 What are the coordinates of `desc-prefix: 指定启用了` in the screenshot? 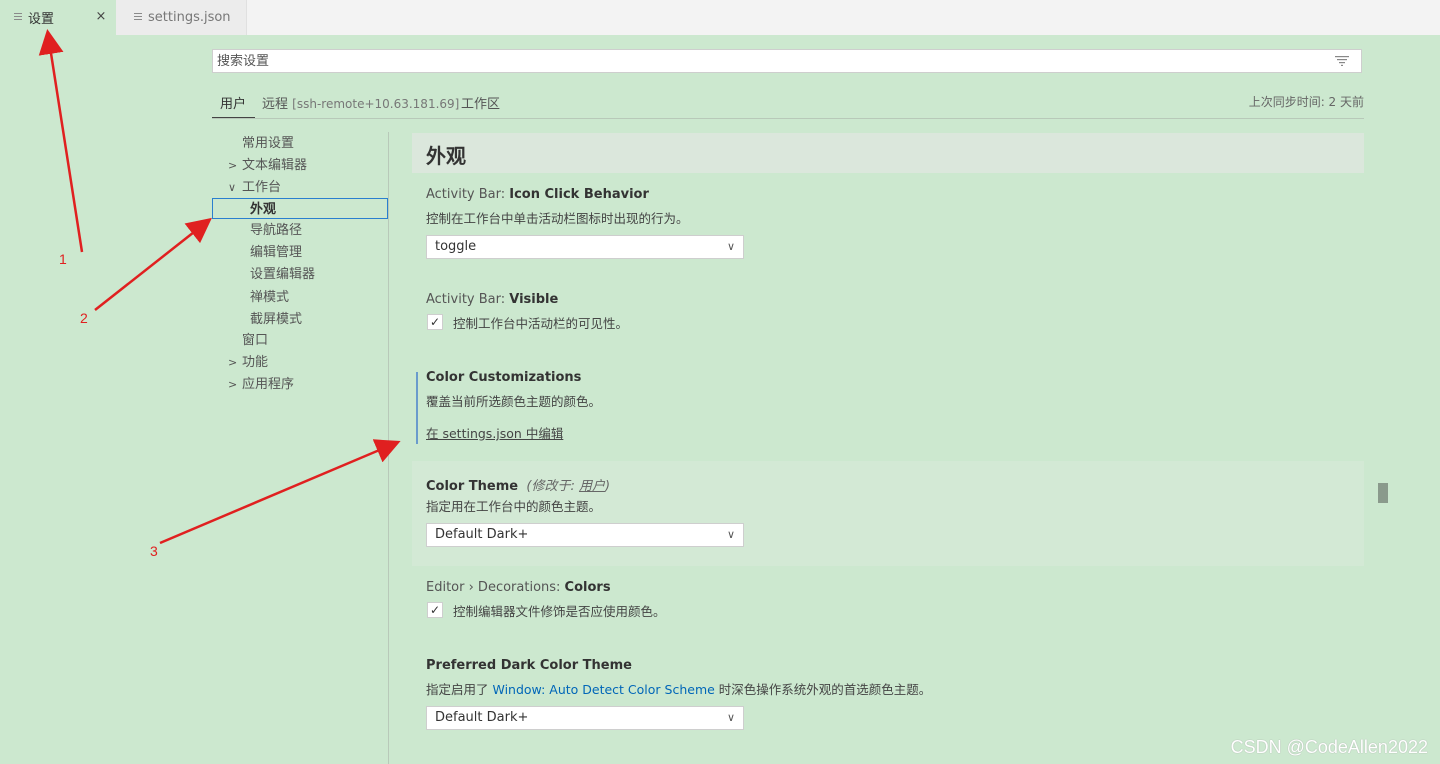 It's located at (459, 689).